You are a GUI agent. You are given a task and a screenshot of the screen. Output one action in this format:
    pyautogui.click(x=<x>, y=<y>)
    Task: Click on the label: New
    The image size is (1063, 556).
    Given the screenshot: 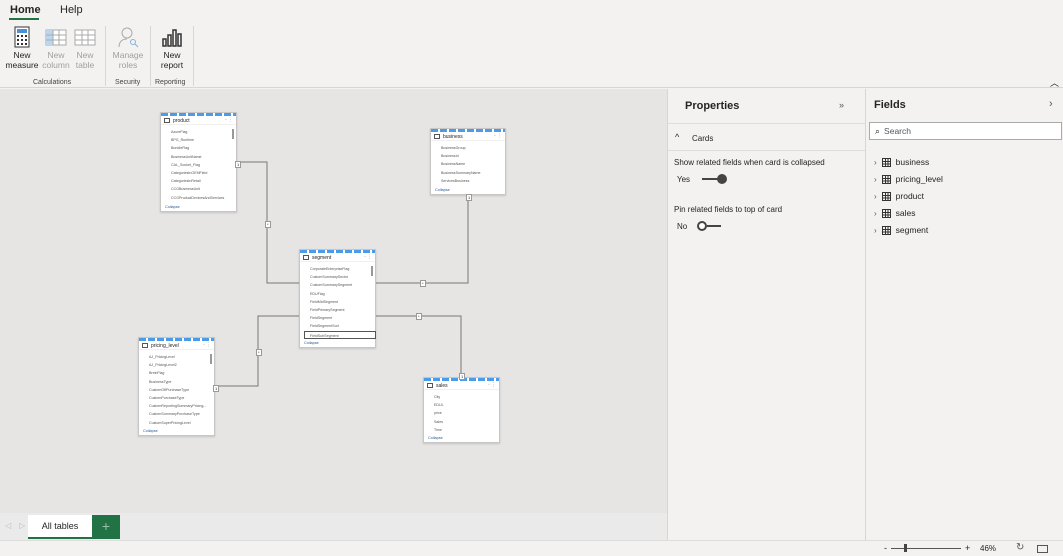 What is the action you would take?
    pyautogui.click(x=85, y=55)
    